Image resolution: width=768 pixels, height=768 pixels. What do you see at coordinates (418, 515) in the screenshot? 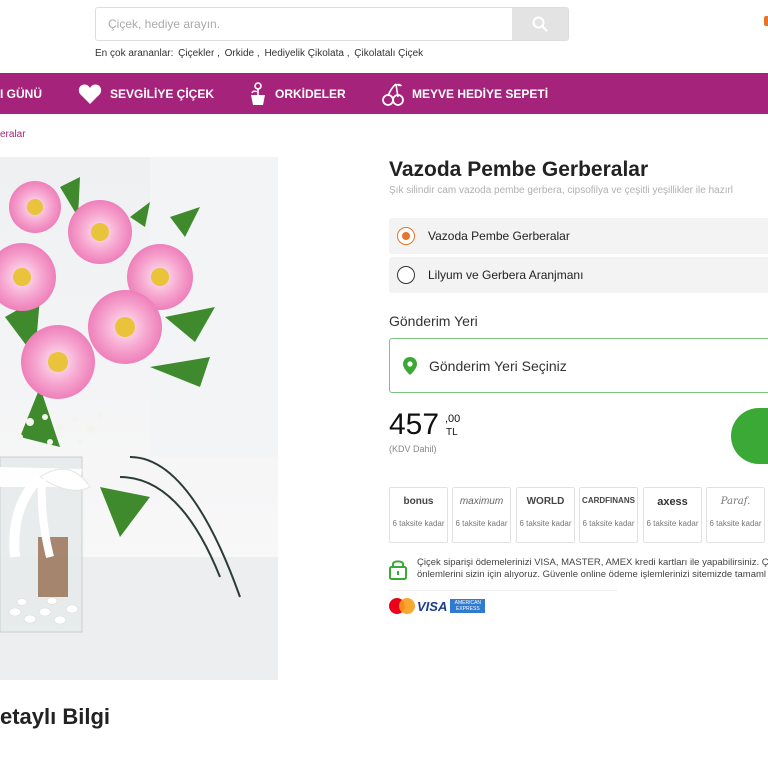
I see `card-bonus: bonus 6 taksite kadar` at bounding box center [418, 515].